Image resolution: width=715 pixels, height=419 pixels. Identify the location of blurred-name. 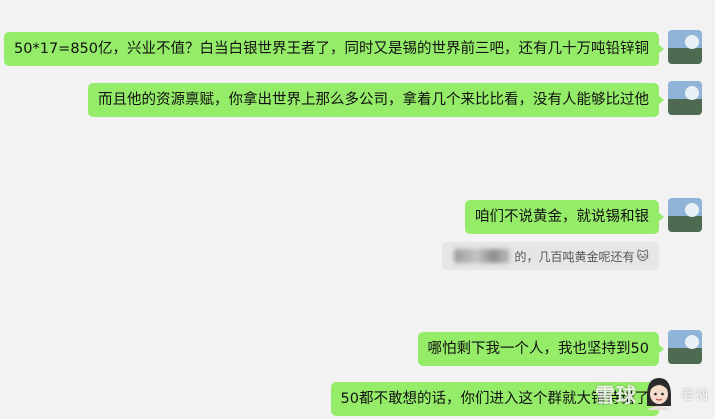
(482, 256).